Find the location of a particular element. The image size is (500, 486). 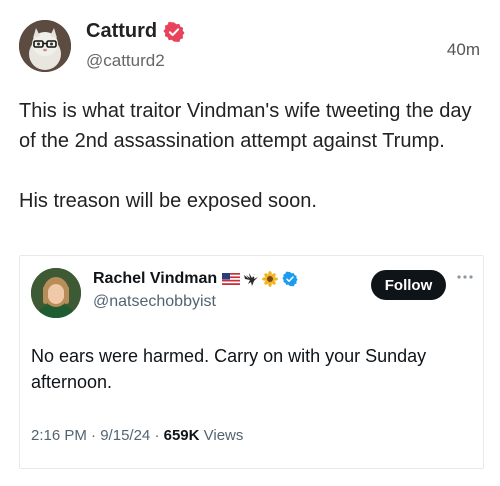

views-label: Views is located at coordinates (223, 435).